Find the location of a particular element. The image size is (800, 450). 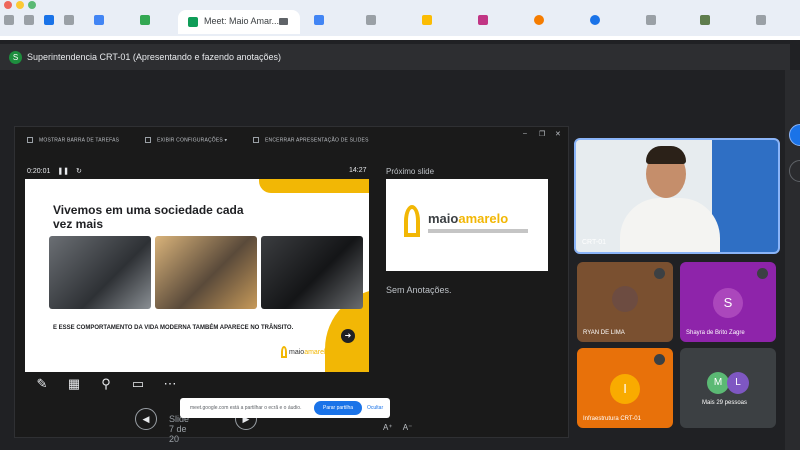

avatar: S is located at coordinates (728, 303).